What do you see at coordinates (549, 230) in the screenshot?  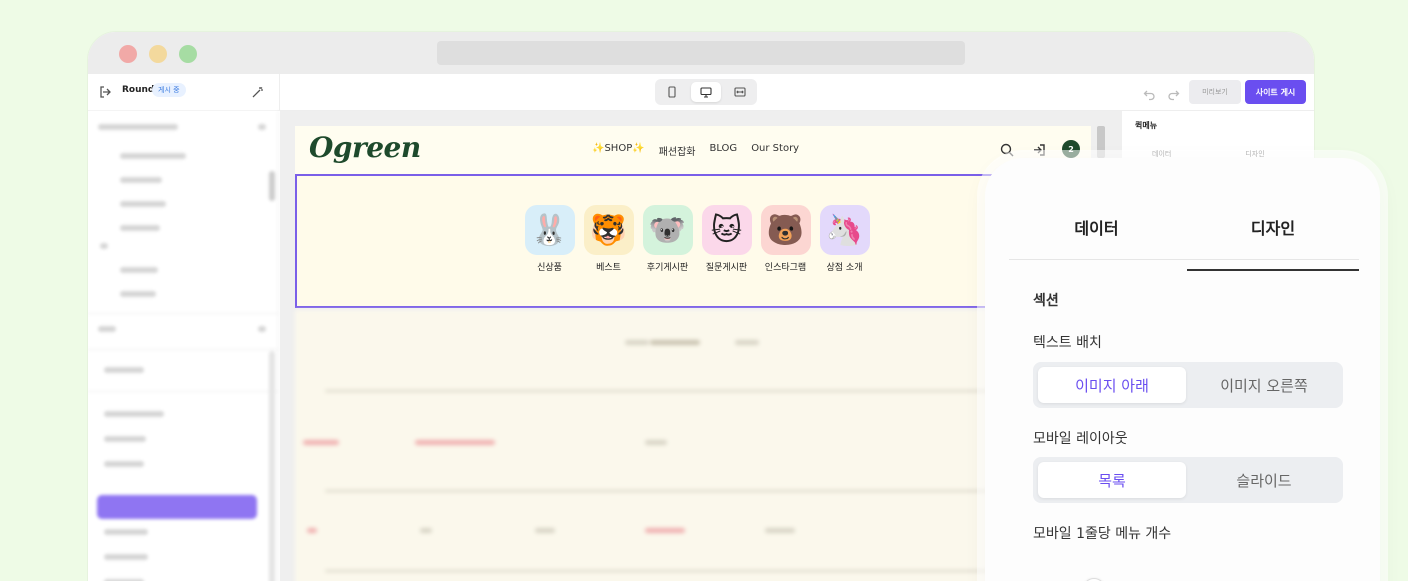 I see `quick-menu-emoji-icon: 🐰` at bounding box center [549, 230].